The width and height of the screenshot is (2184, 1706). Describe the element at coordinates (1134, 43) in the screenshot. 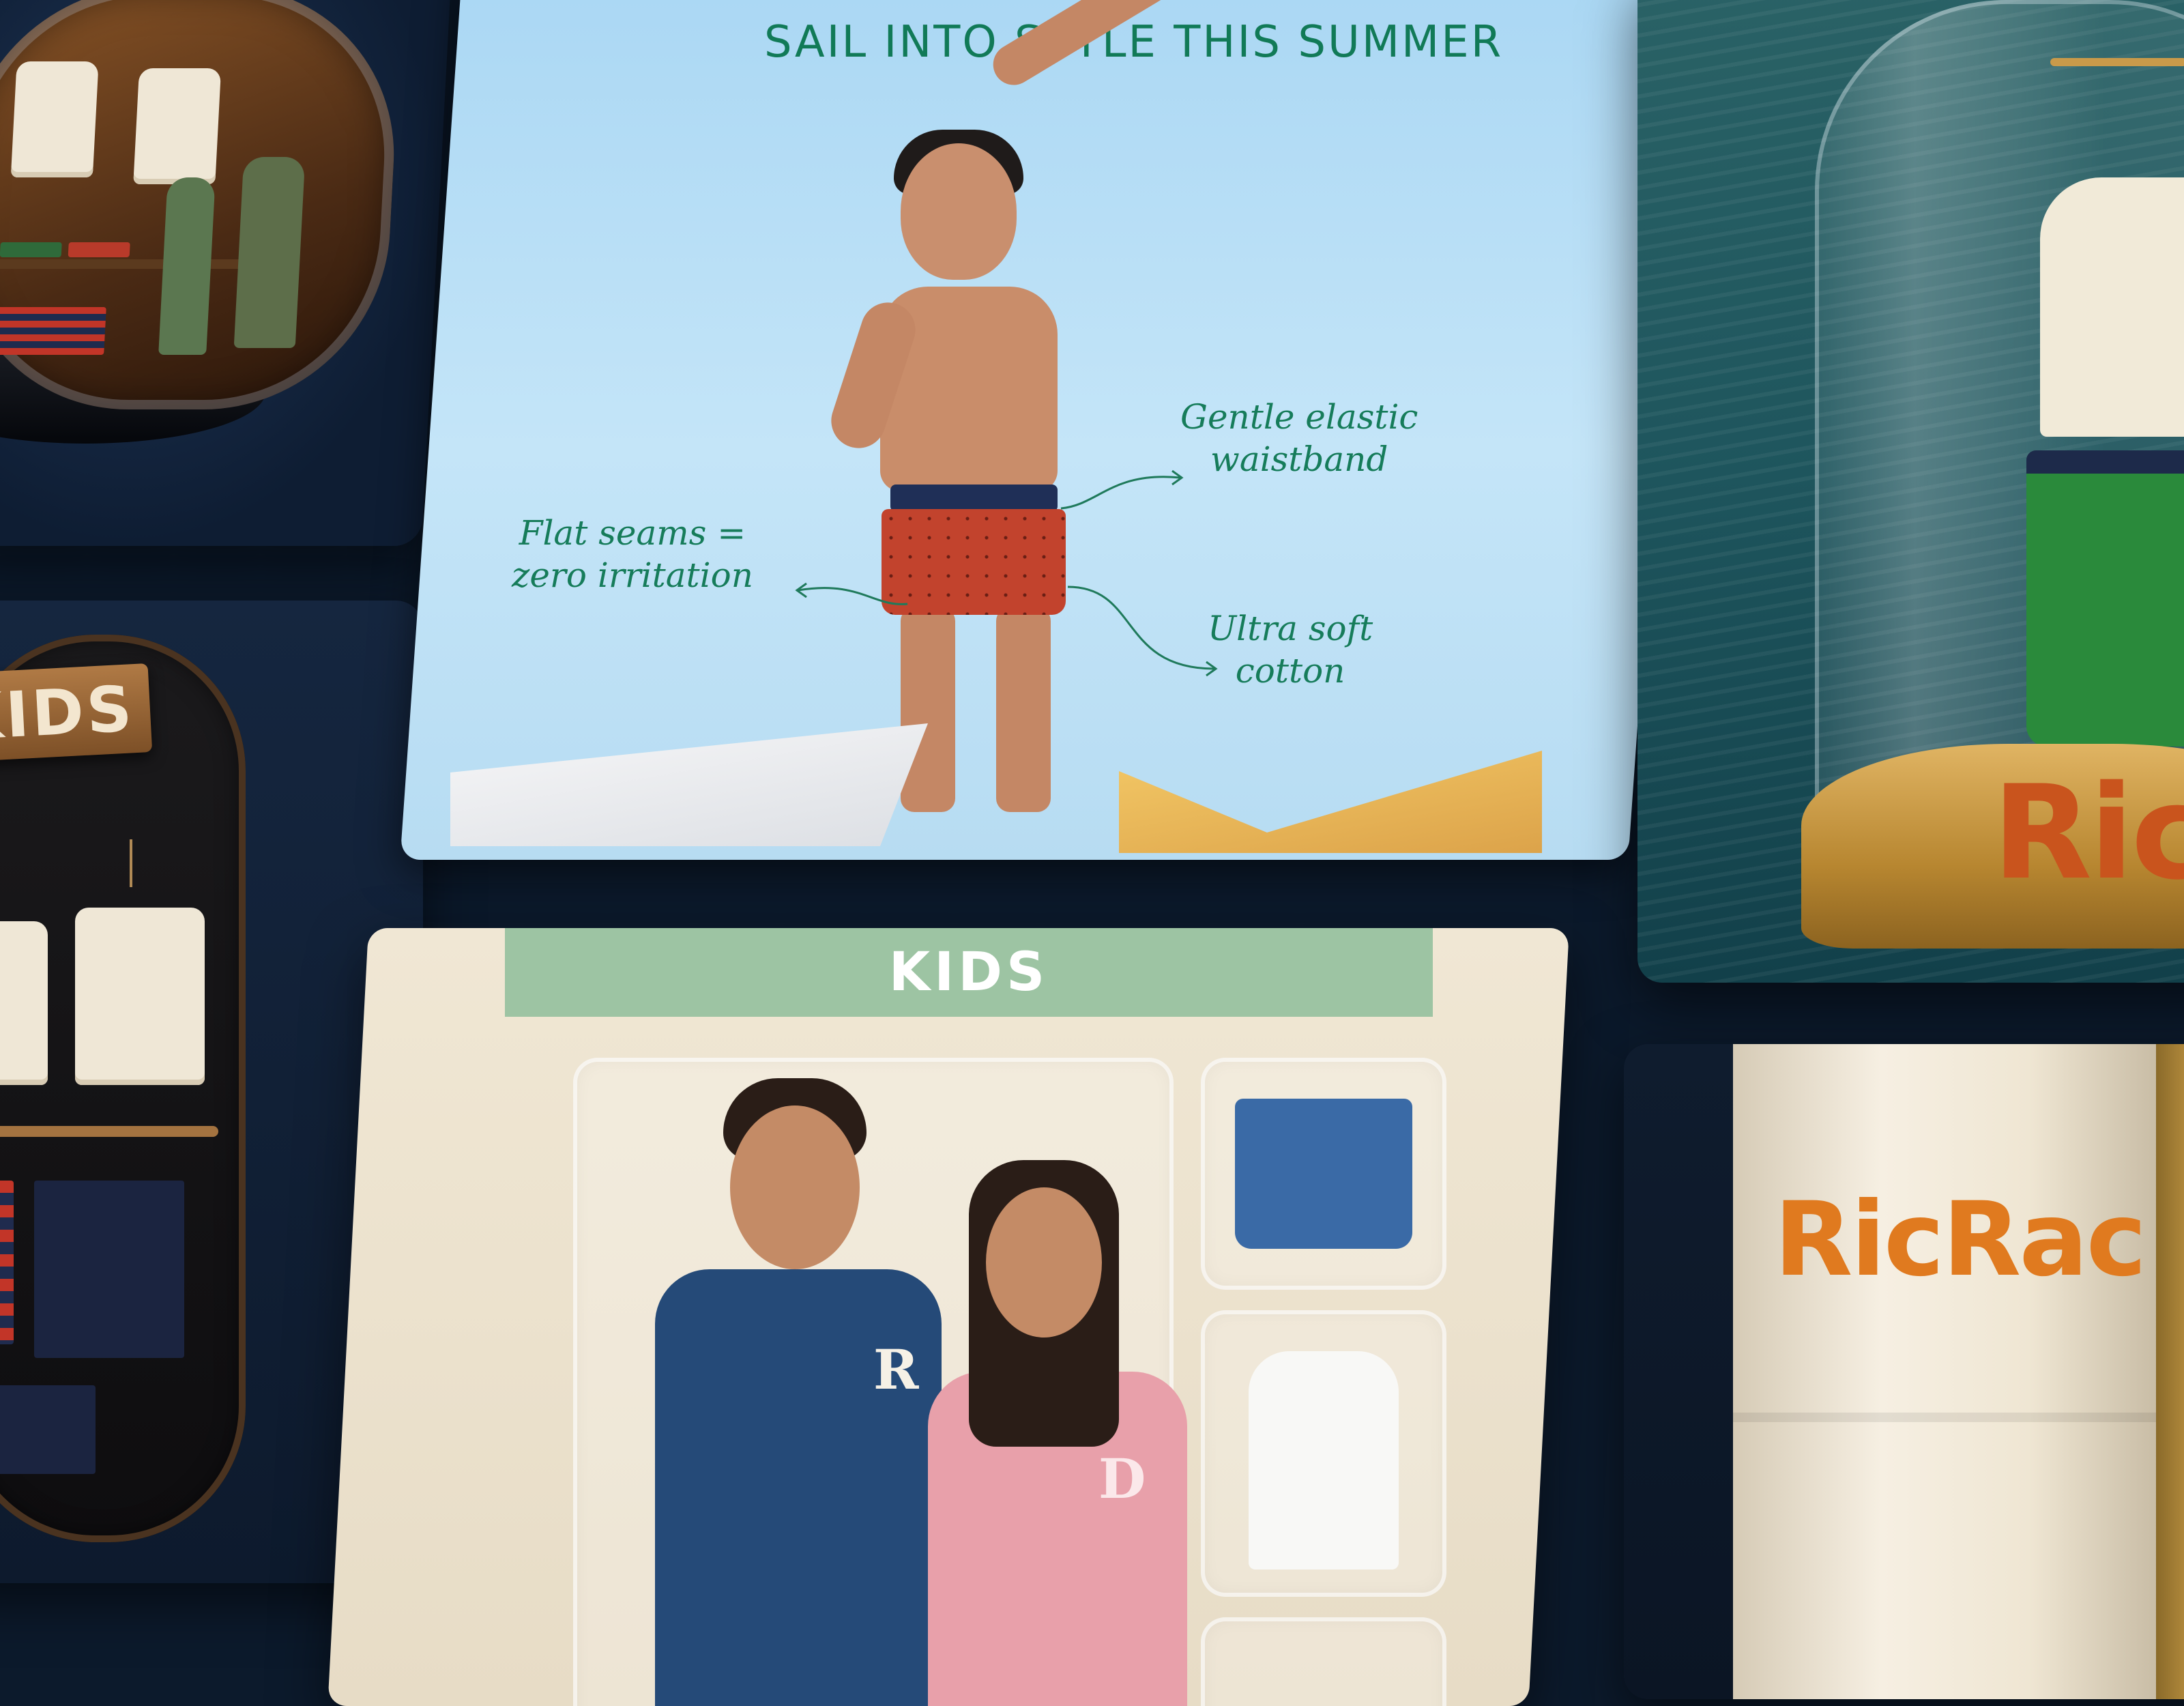

I see `hero-headline: SAIL INTO STYLE THIS SUMMER` at that location.